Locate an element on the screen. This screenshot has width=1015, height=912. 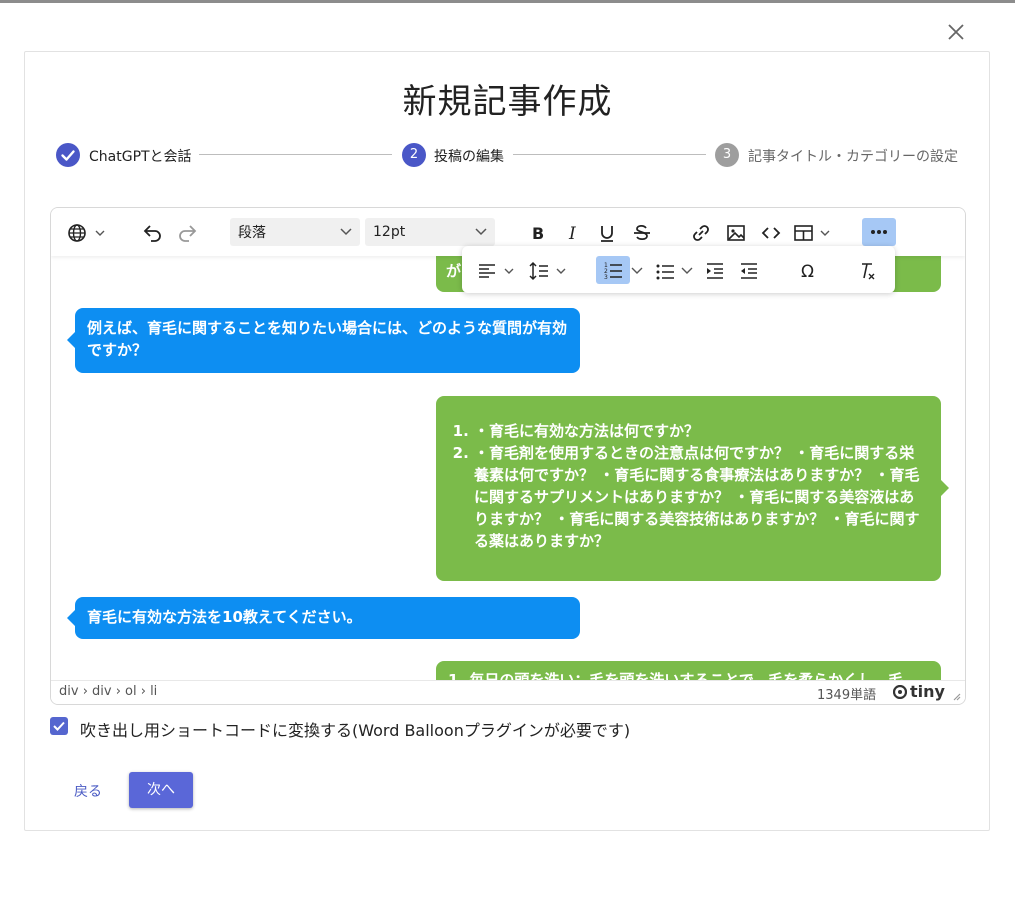
line-height-button is located at coordinates (549, 271).